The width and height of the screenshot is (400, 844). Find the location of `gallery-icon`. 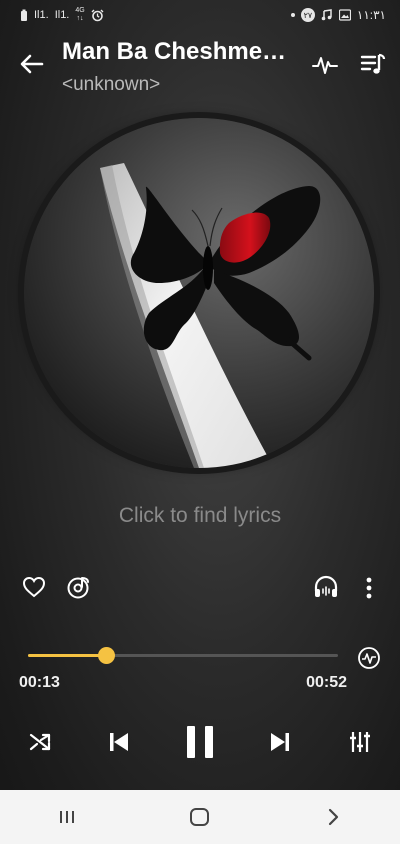

gallery-icon is located at coordinates (344, 15).